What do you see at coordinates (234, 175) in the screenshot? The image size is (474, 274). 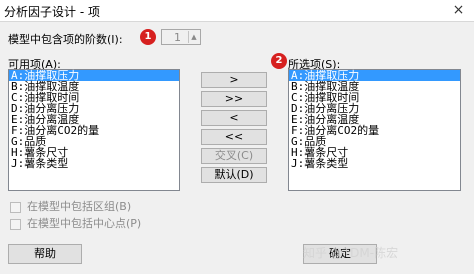 I see `default-button: 默认(D)` at bounding box center [234, 175].